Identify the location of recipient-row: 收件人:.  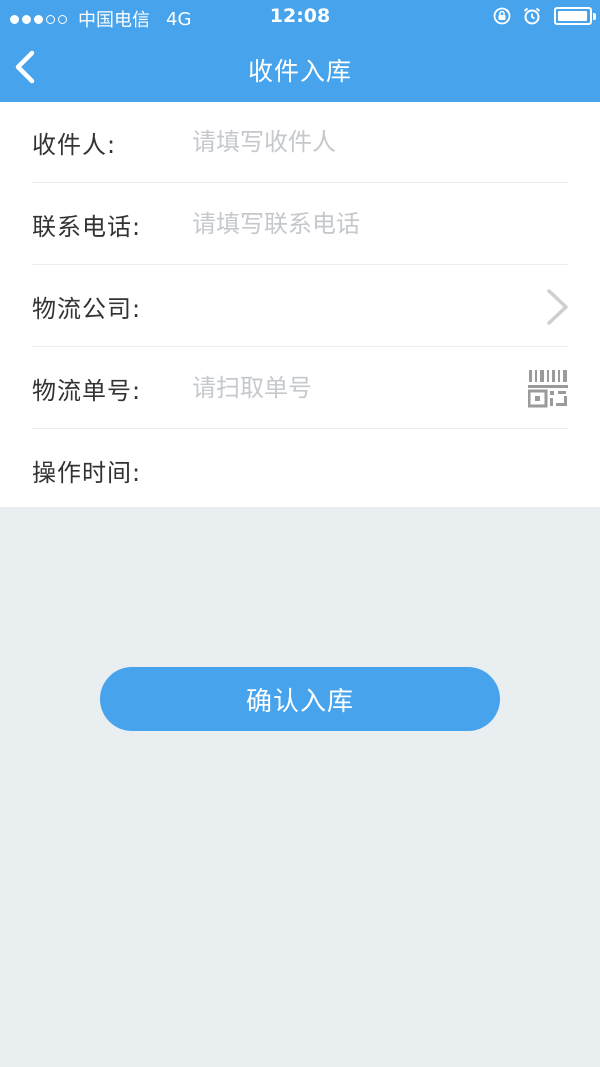
(300, 142).